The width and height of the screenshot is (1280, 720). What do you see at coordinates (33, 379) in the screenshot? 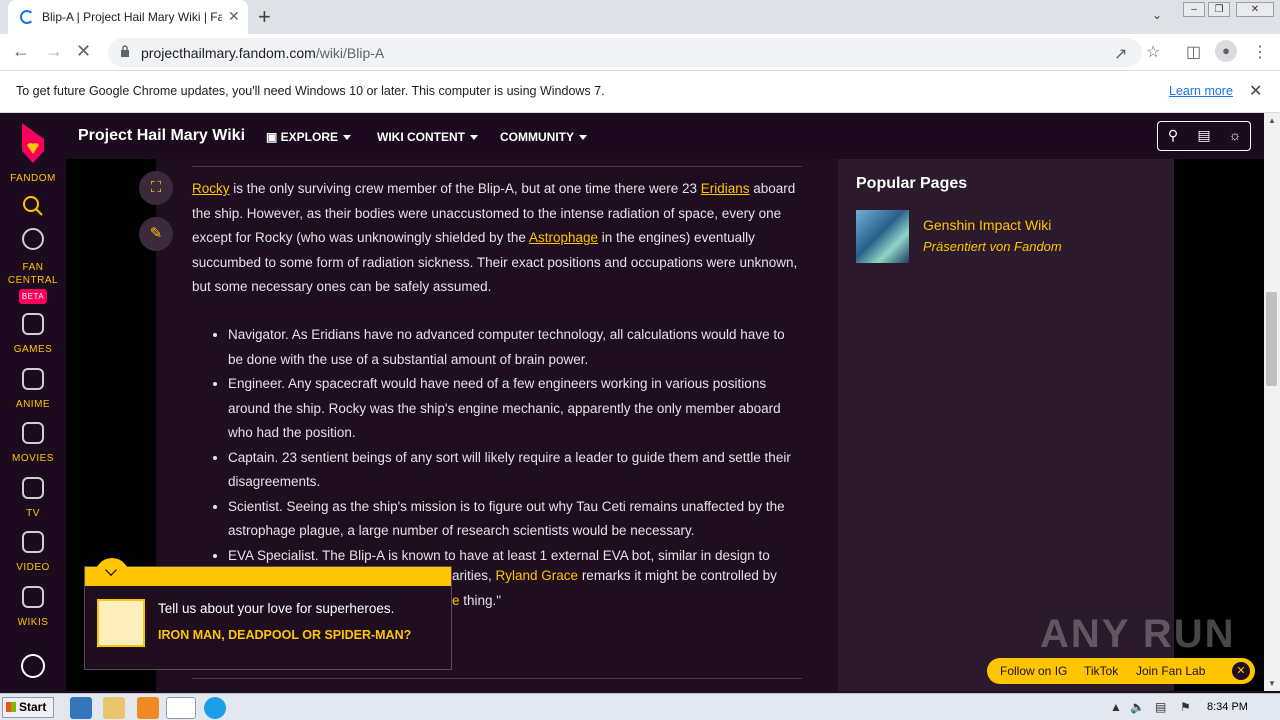
I see `anime-face-icon` at bounding box center [33, 379].